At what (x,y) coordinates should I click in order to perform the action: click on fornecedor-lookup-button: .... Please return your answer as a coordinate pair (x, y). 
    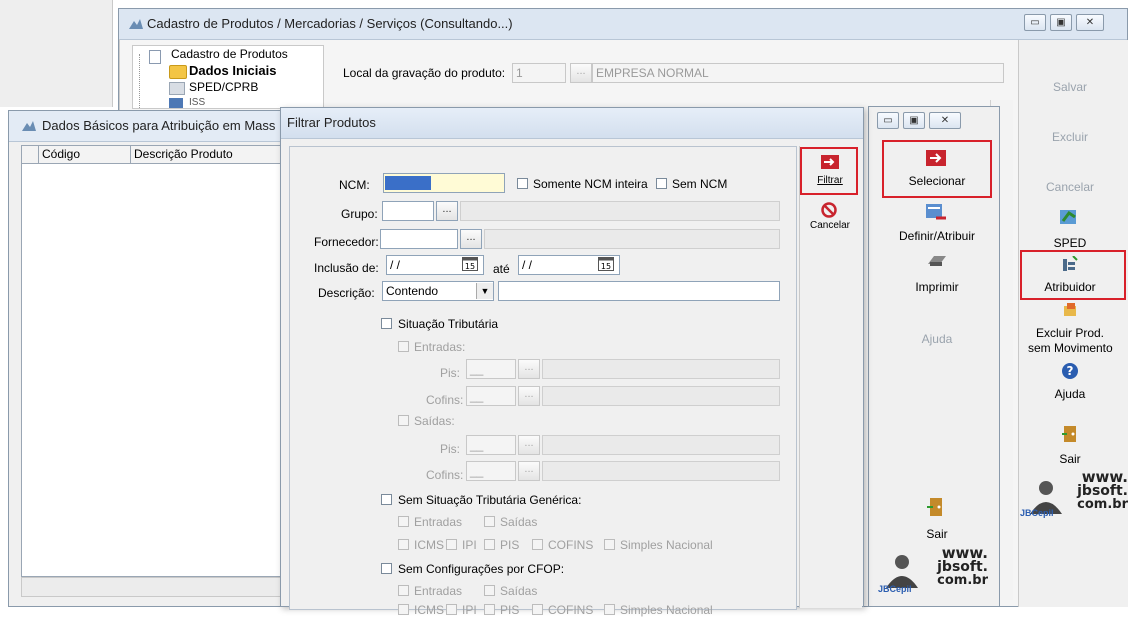
    Looking at the image, I should click on (471, 239).